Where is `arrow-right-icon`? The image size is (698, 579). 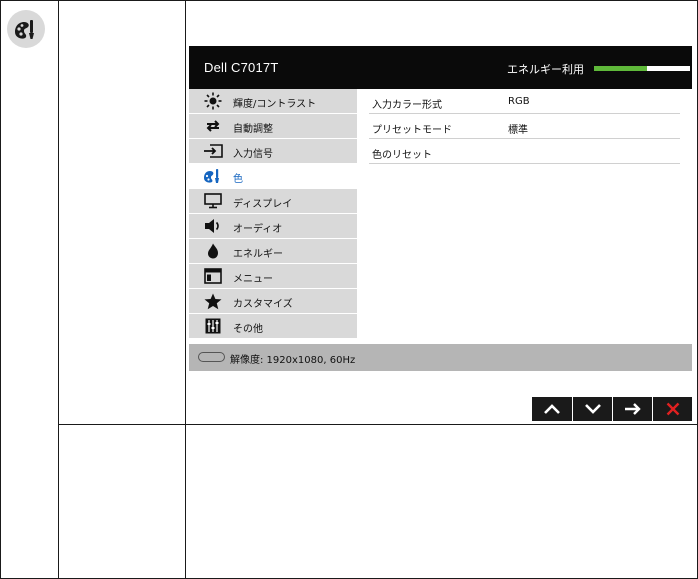
arrow-right-icon is located at coordinates (632, 409).